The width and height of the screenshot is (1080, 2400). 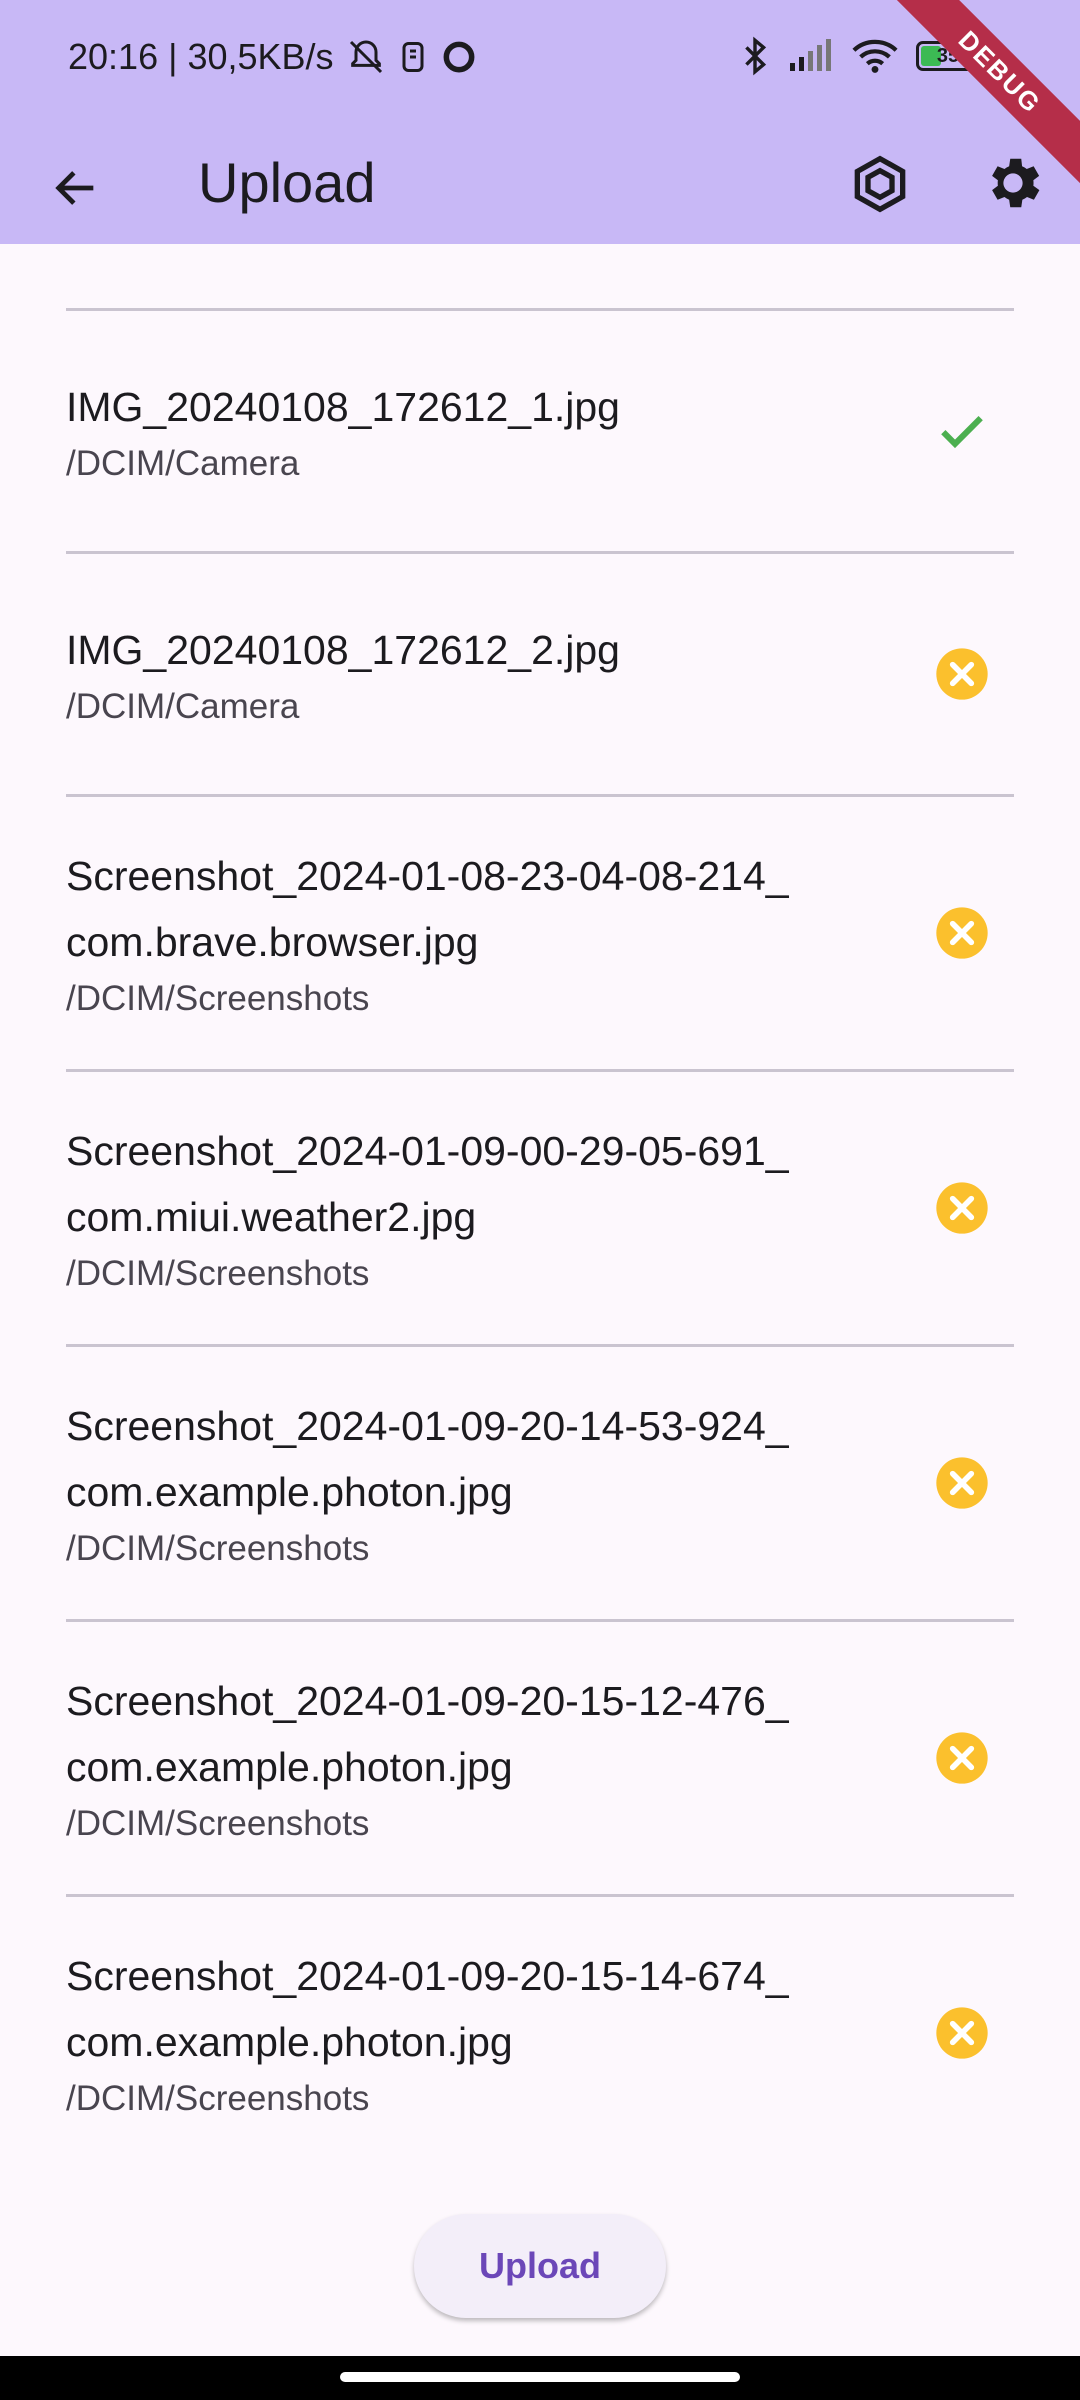 I want to click on usb-debug-icon, so click(x=413, y=57).